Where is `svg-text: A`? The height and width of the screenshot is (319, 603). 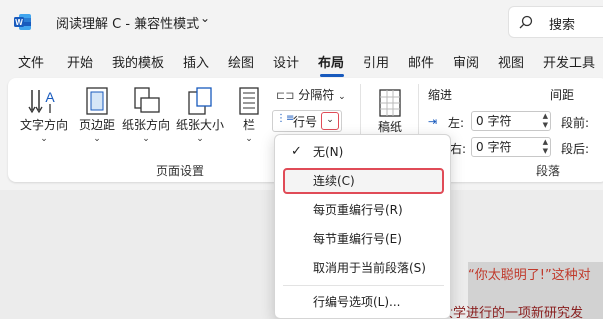 svg-text: A is located at coordinates (50, 97).